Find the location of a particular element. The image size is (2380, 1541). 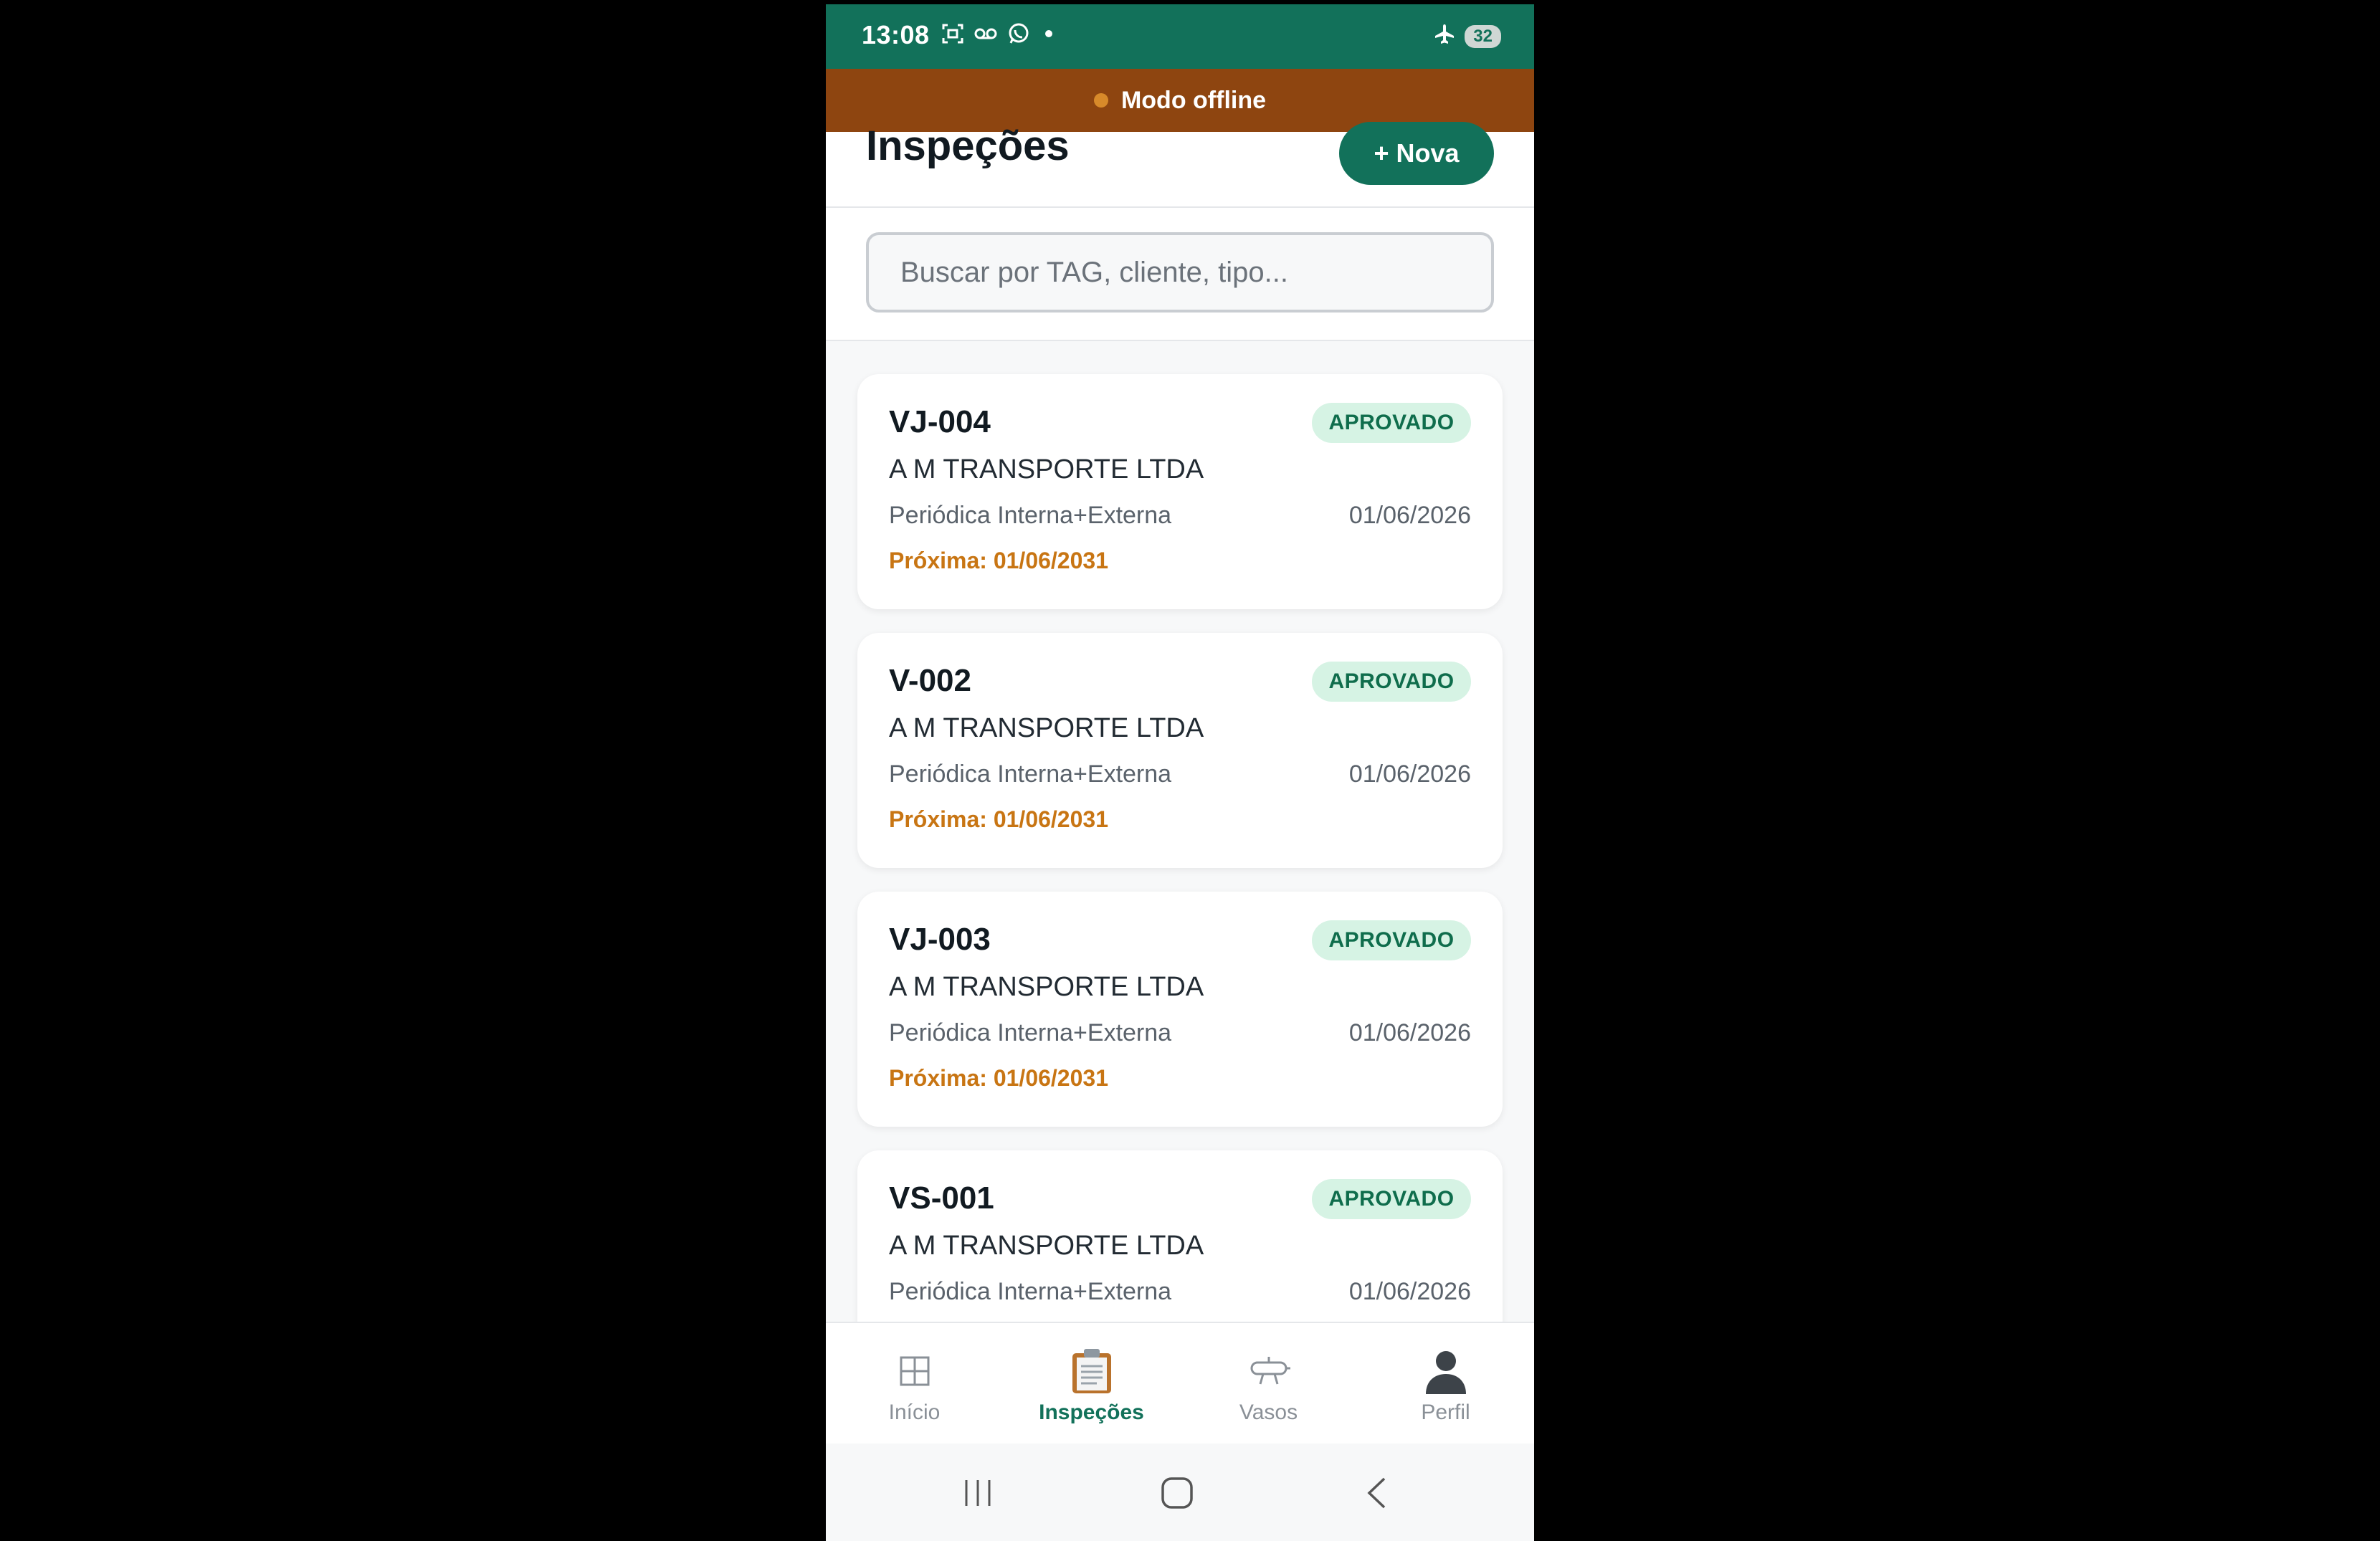

screenshot-icon is located at coordinates (953, 34).